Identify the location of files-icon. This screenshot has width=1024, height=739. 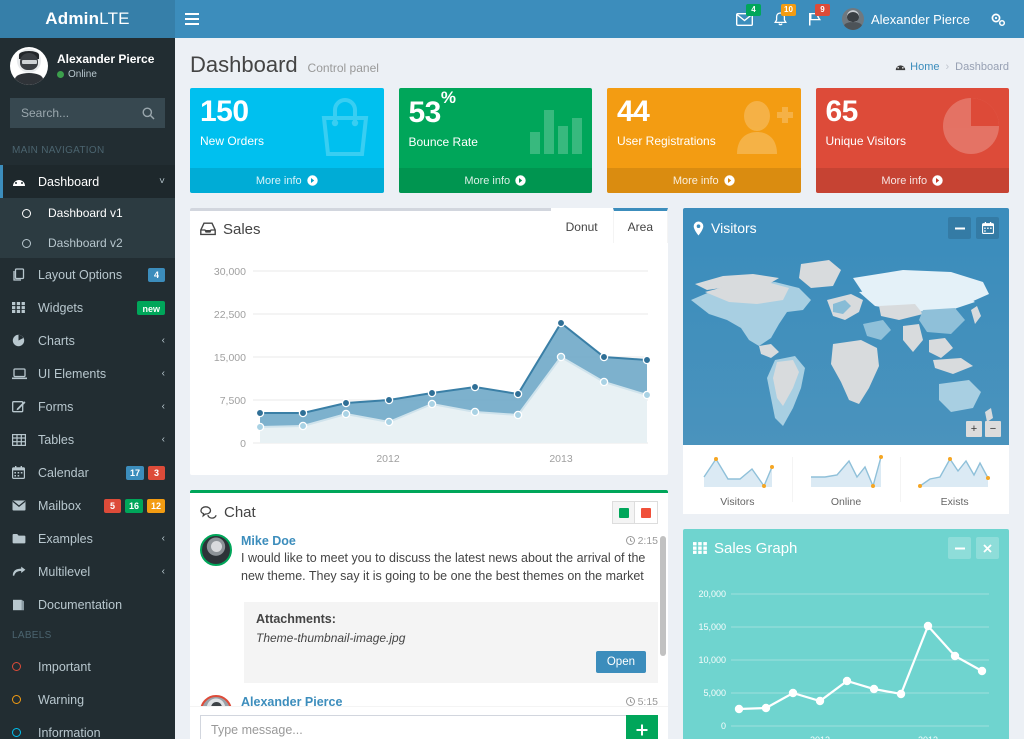
(20, 274).